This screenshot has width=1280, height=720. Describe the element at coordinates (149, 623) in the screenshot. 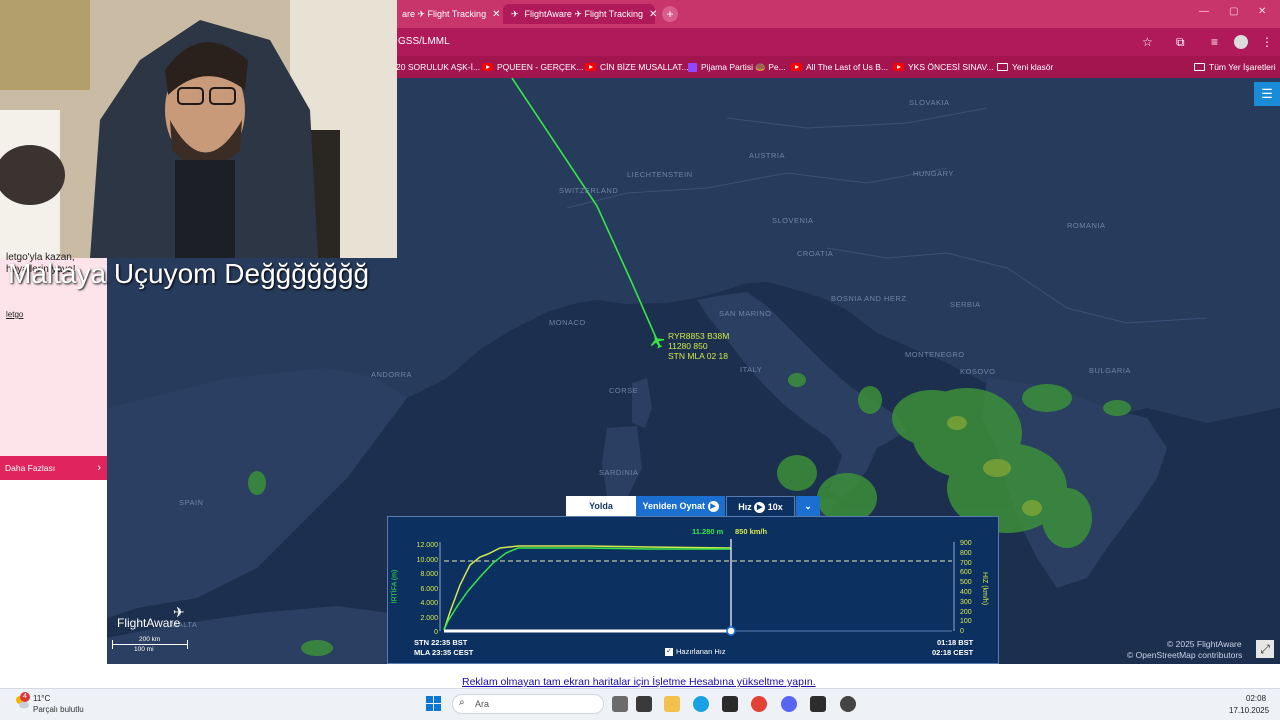

I see `brand-label: FlightAware` at that location.